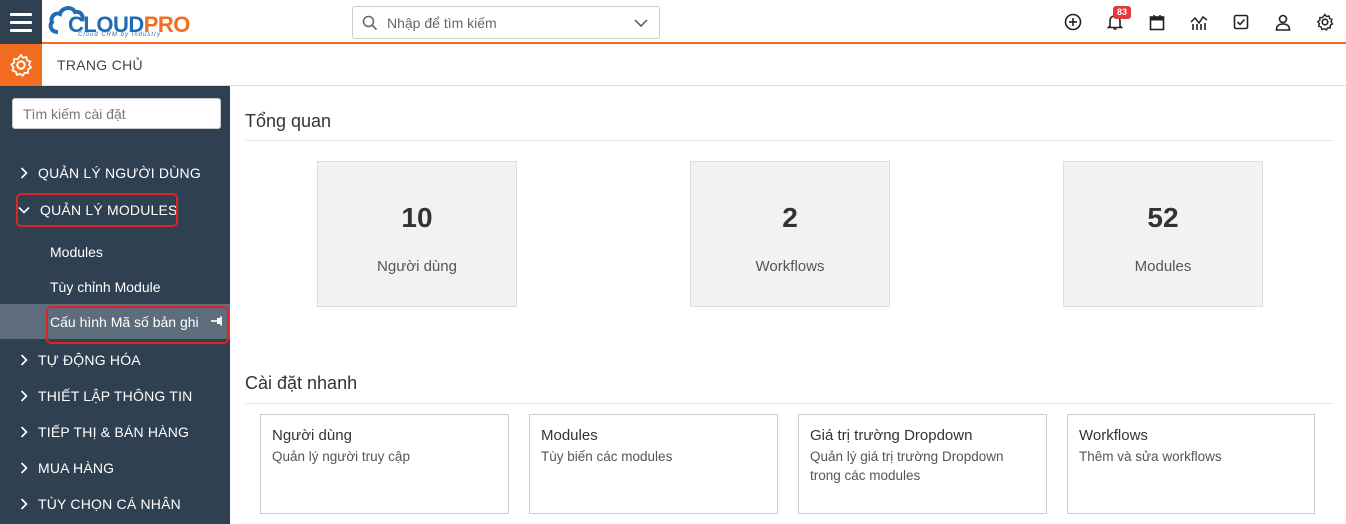 Image resolution: width=1346 pixels, height=524 pixels. What do you see at coordinates (137, 325) in the screenshot?
I see `highlight-box-record-numbering` at bounding box center [137, 325].